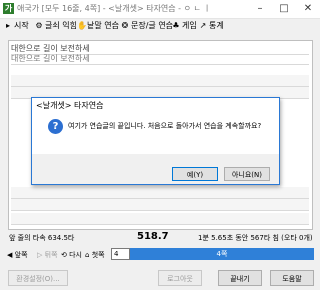 Image resolution: width=320 pixels, height=290 pixels. Describe the element at coordinates (42, 238) in the screenshot. I see `previous-line-speed: 앞 줄의 타속 634.5타` at that location.